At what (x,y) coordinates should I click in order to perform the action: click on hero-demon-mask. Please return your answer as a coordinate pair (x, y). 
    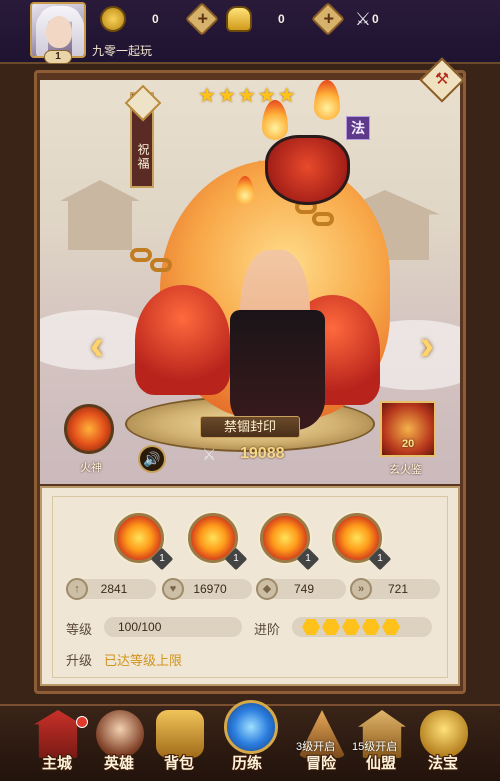
    Looking at the image, I should click on (307, 170).